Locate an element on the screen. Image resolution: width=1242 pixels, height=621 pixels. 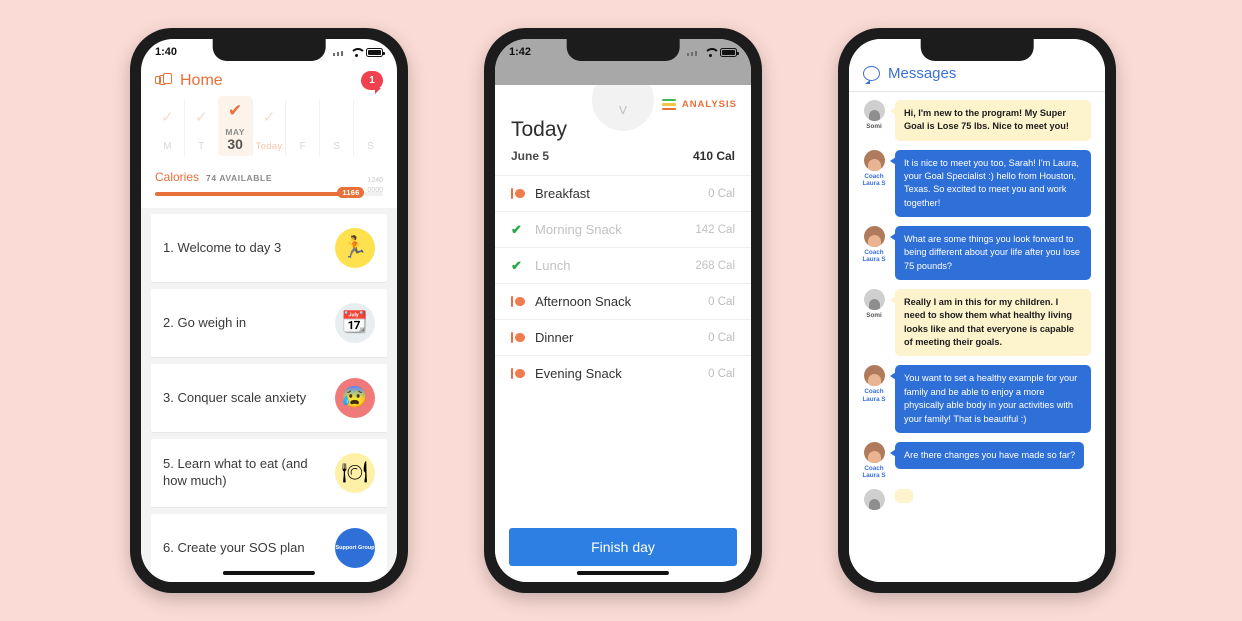
thumb-glyph: 📆 is located at coordinates (355, 322).